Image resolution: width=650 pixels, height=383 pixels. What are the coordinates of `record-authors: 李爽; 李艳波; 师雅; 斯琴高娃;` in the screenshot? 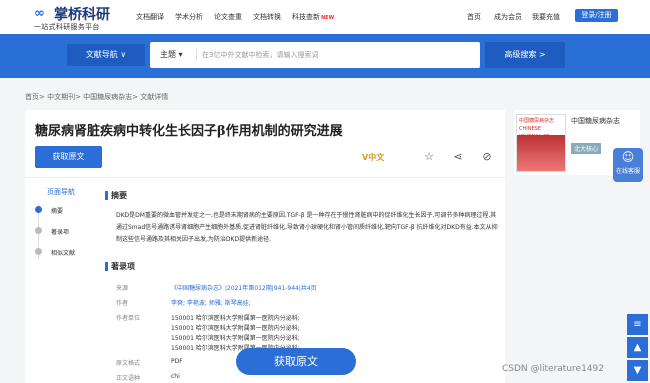 It's located at (211, 302).